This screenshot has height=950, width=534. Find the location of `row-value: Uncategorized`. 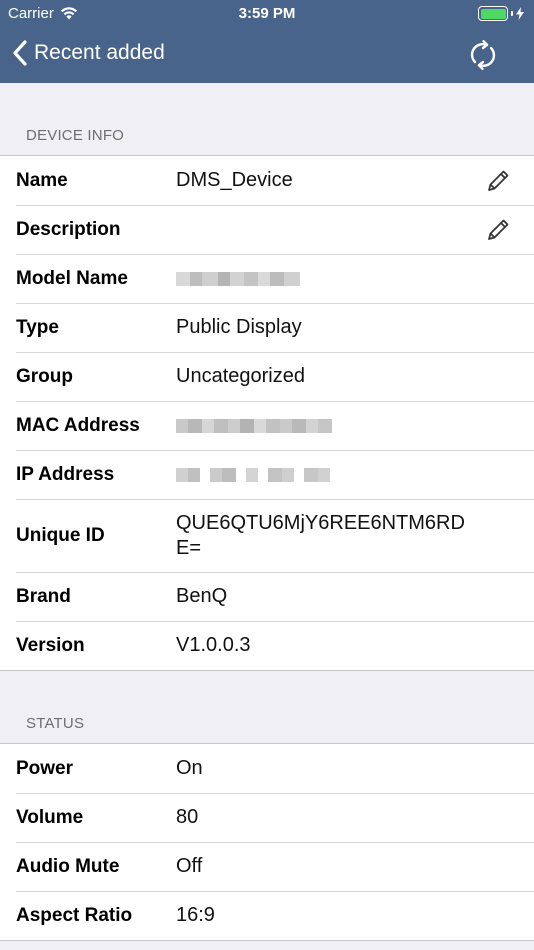

row-value: Uncategorized is located at coordinates (240, 376).